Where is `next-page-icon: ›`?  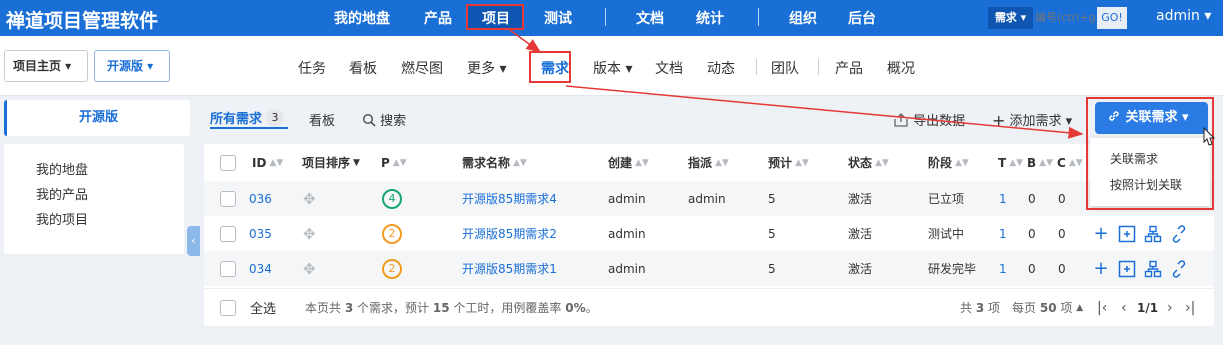
next-page-icon: › is located at coordinates (1170, 307).